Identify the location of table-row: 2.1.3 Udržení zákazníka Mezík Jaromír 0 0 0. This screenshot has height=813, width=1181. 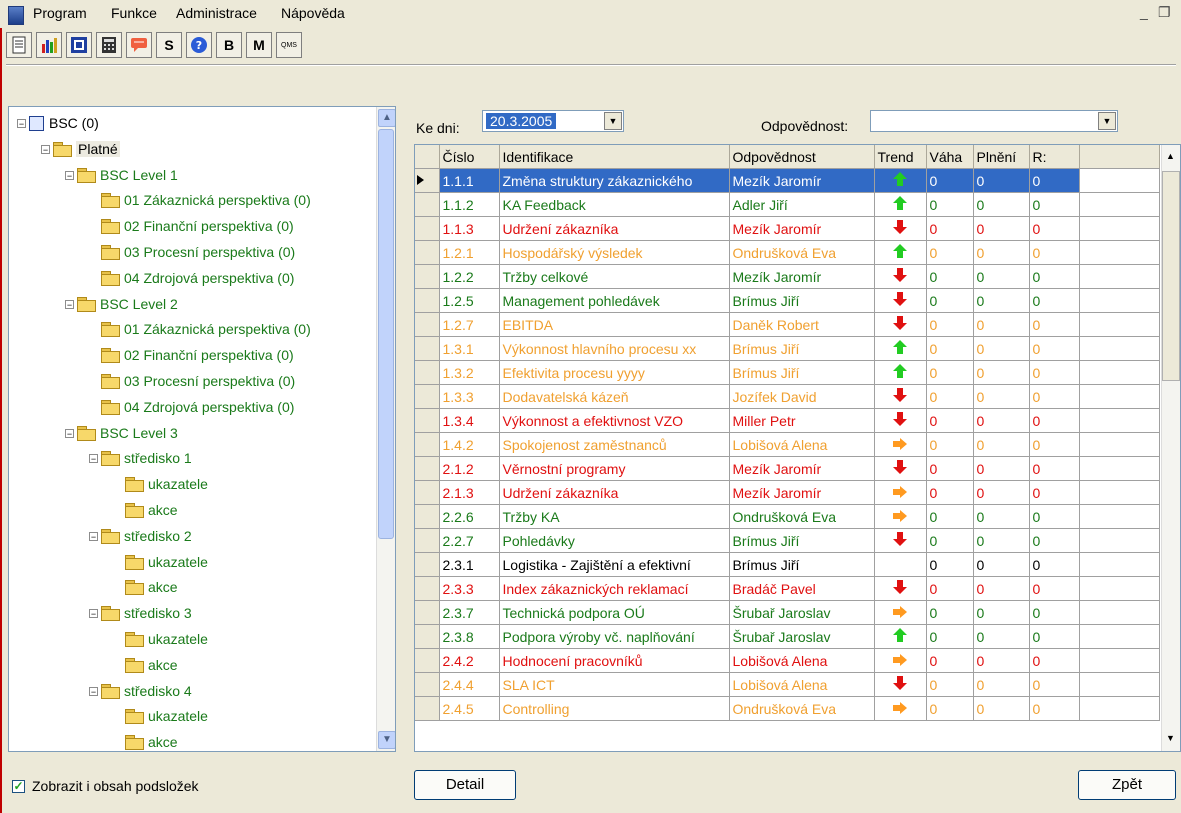
(787, 492).